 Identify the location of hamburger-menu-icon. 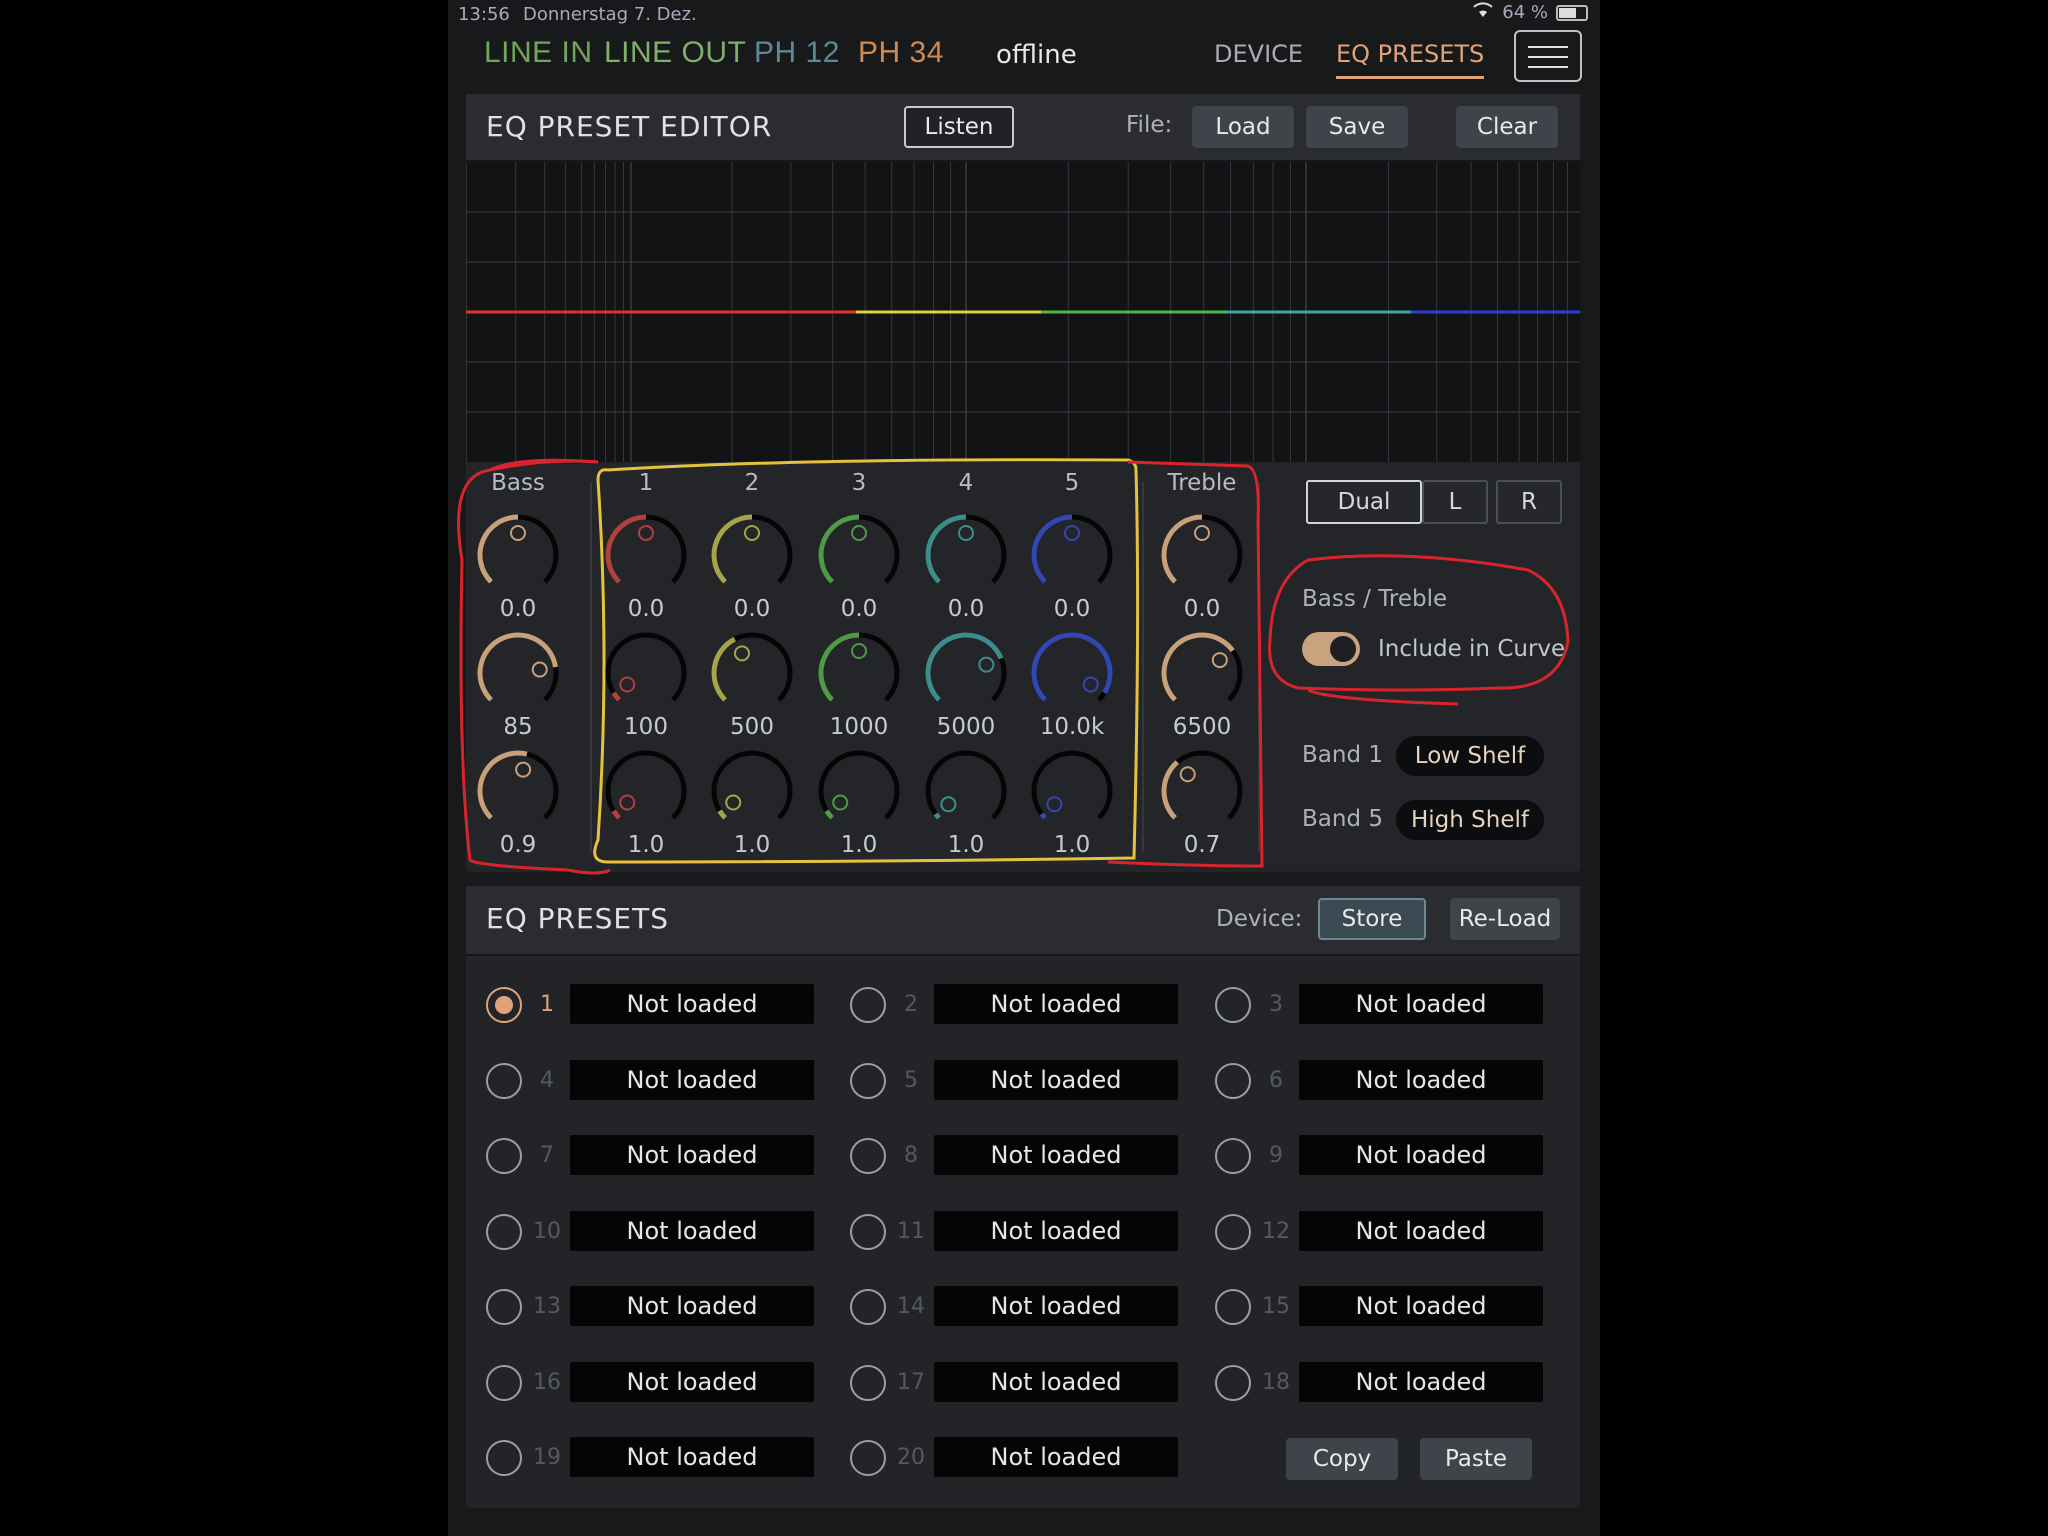
(1548, 56).